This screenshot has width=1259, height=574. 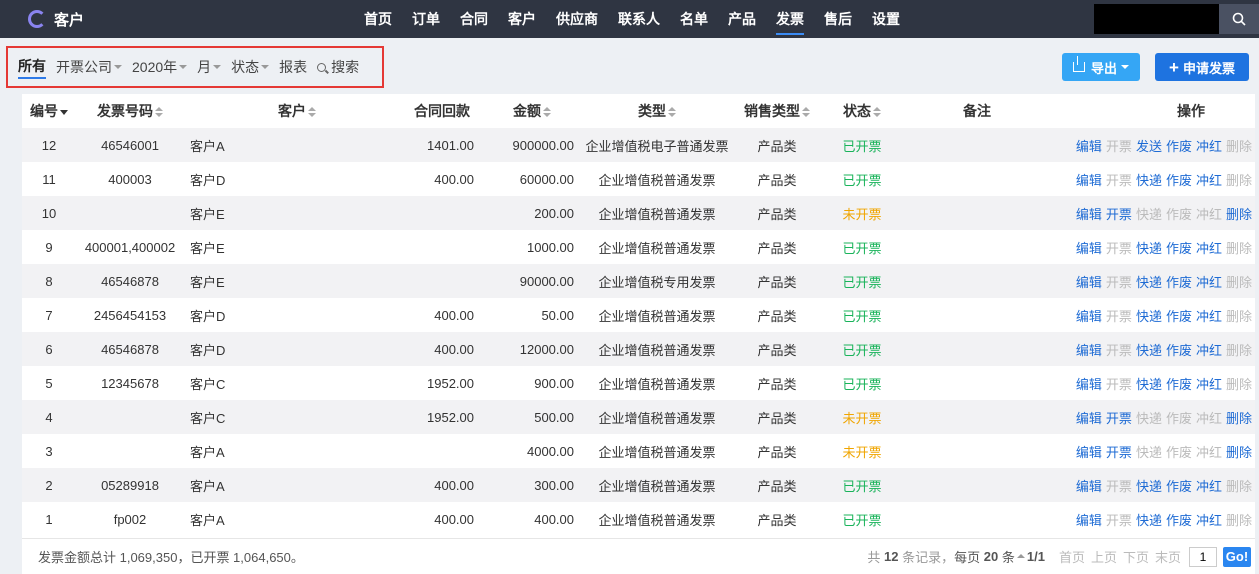 What do you see at coordinates (532, 111) in the screenshot?
I see `col-amount: 金额` at bounding box center [532, 111].